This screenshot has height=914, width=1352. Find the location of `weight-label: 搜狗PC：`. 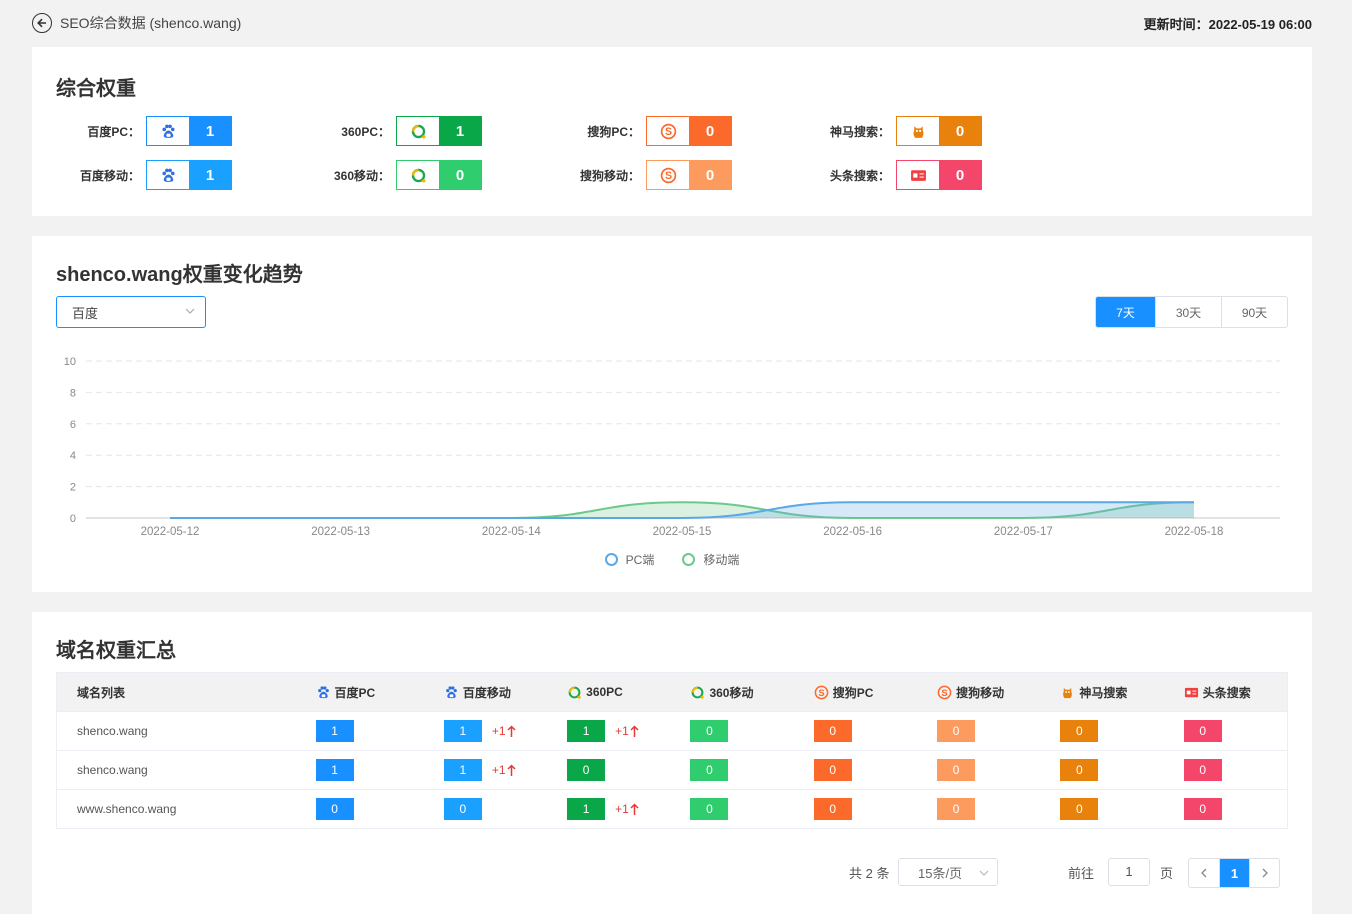

weight-label: 搜狗PC： is located at coordinates (613, 131).